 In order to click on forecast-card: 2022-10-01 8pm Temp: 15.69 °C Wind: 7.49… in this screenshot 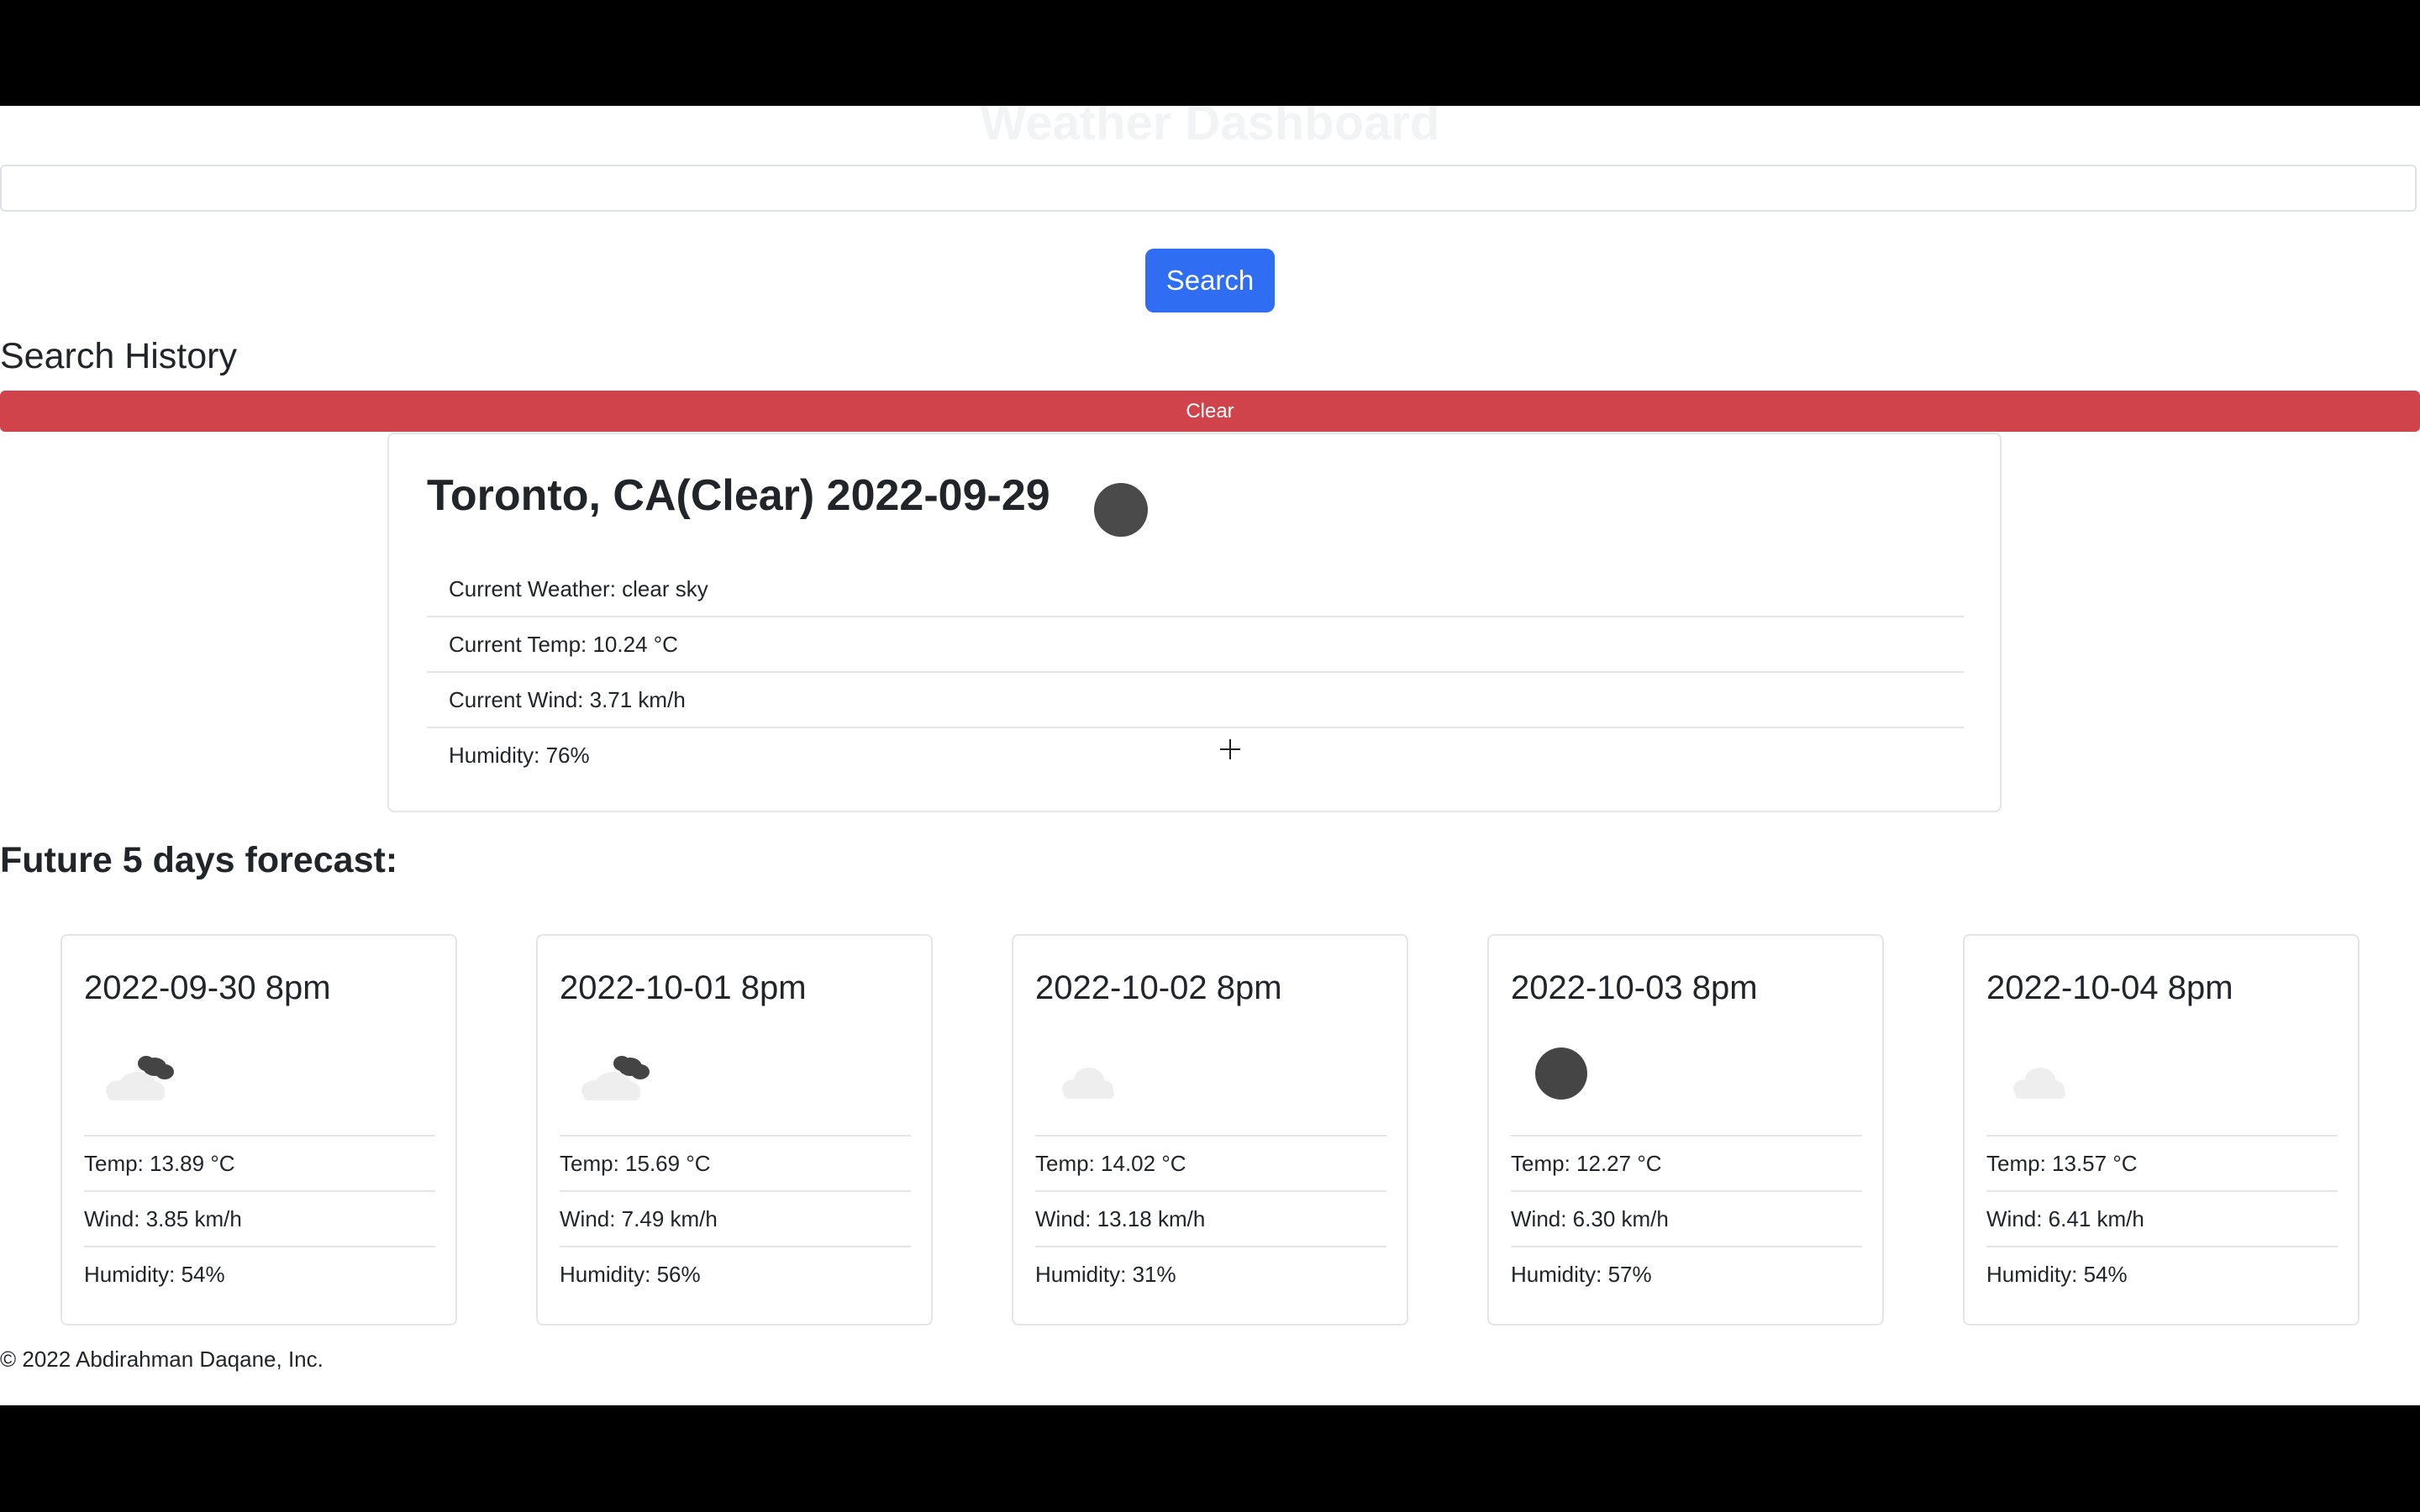, I will do `click(734, 1130)`.